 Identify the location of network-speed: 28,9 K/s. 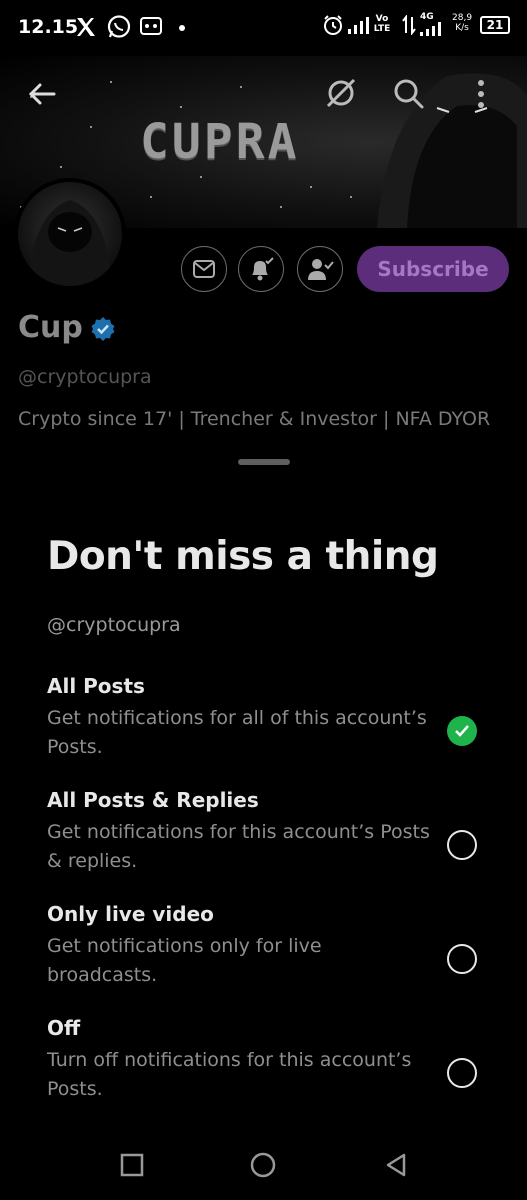
(462, 23).